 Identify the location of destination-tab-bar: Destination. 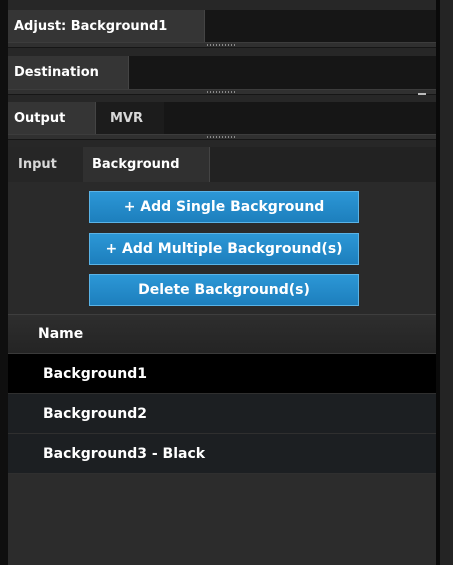
(222, 72).